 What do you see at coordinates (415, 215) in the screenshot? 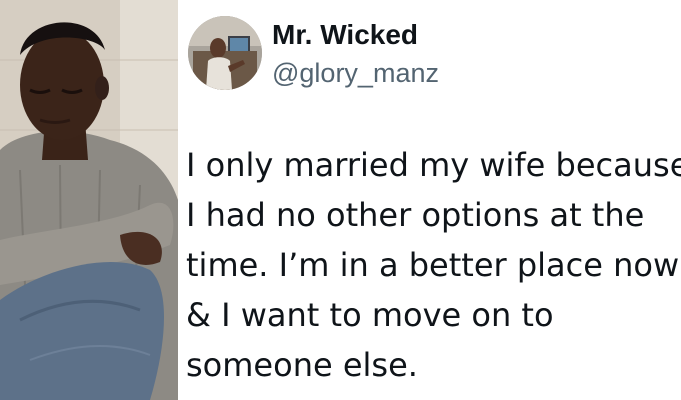
I see `tweet-text-line: I had no other options at the` at bounding box center [415, 215].